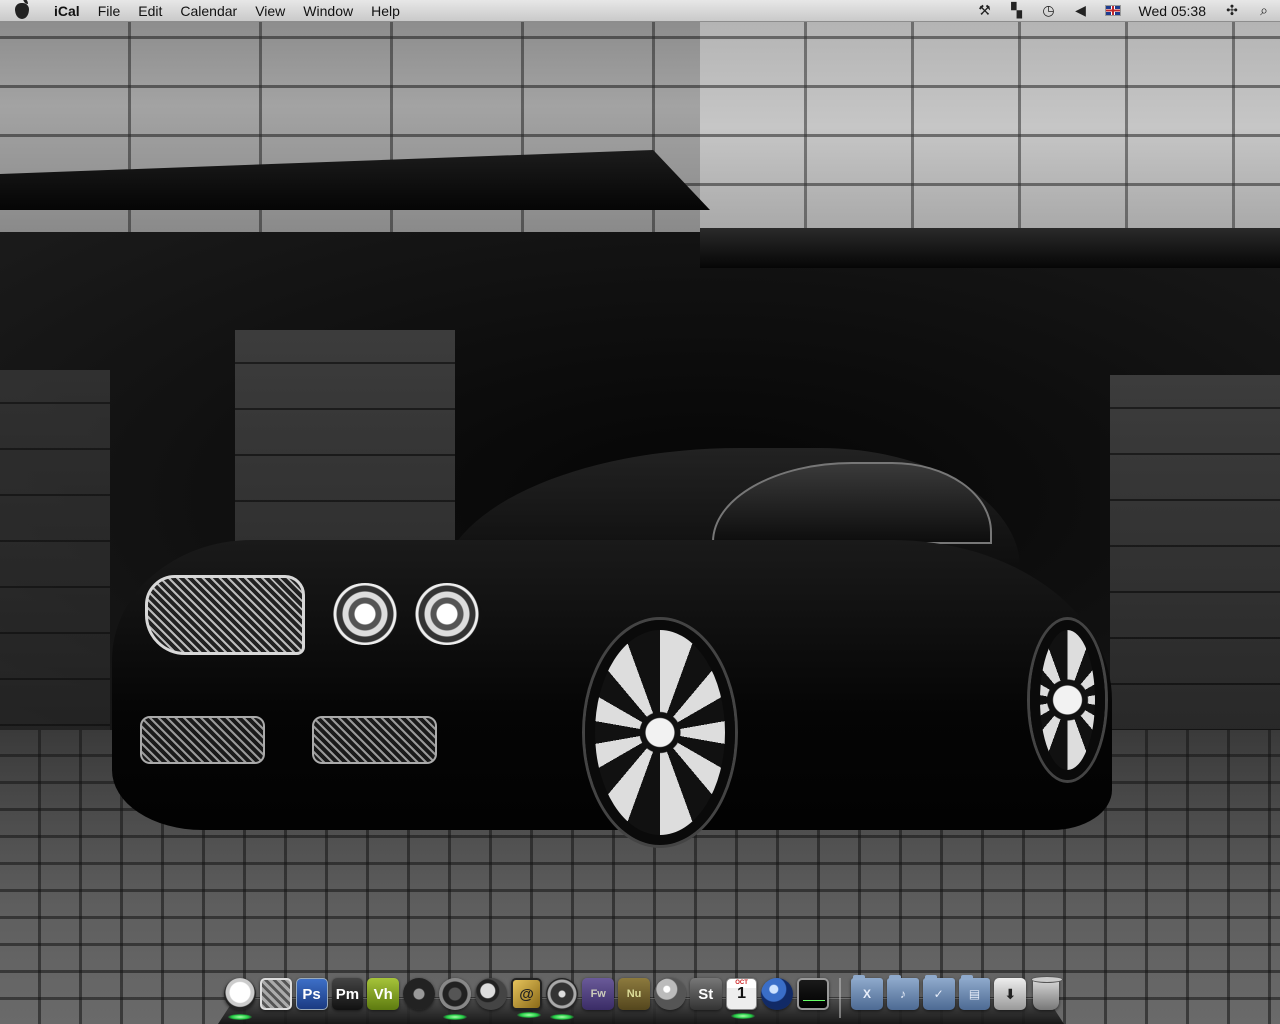 The image size is (1280, 1024). I want to click on music-stack-icon: ♪, so click(902, 992).